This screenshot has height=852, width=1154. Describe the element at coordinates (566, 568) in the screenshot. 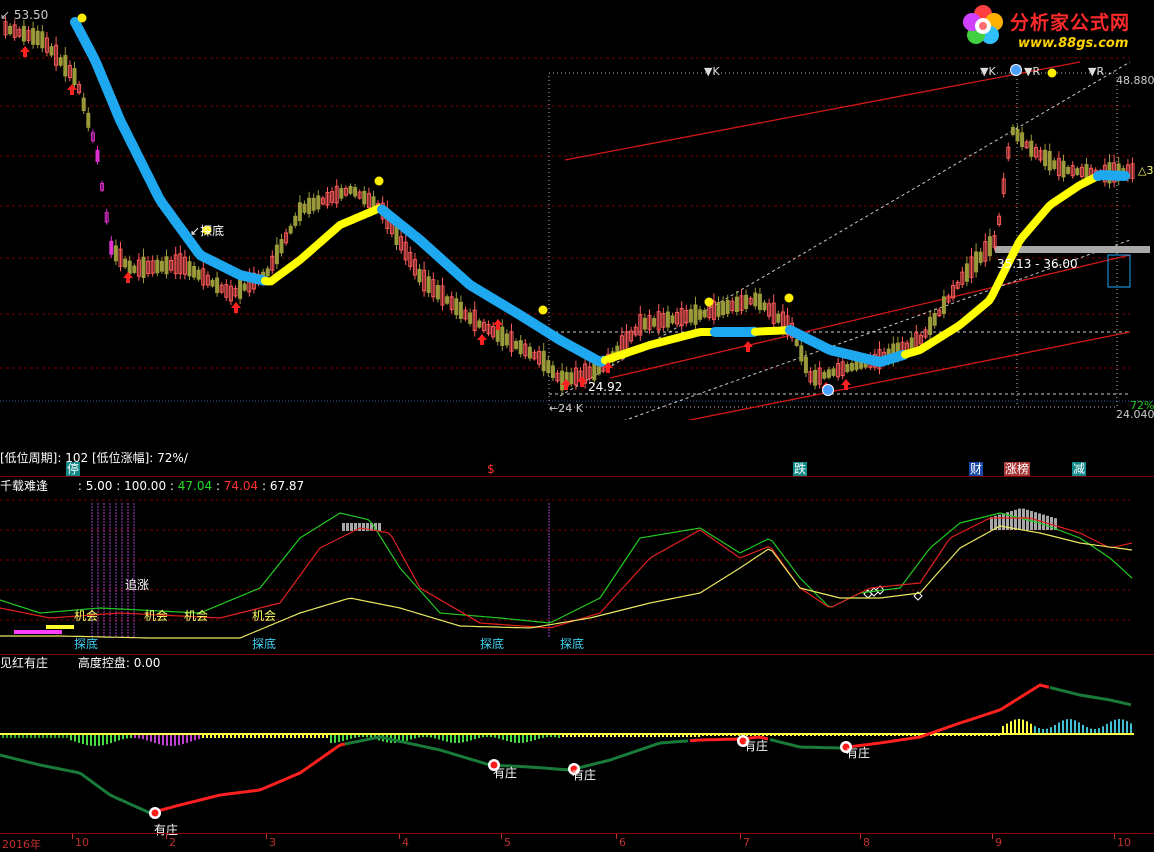

I see `osc-line-green` at that location.